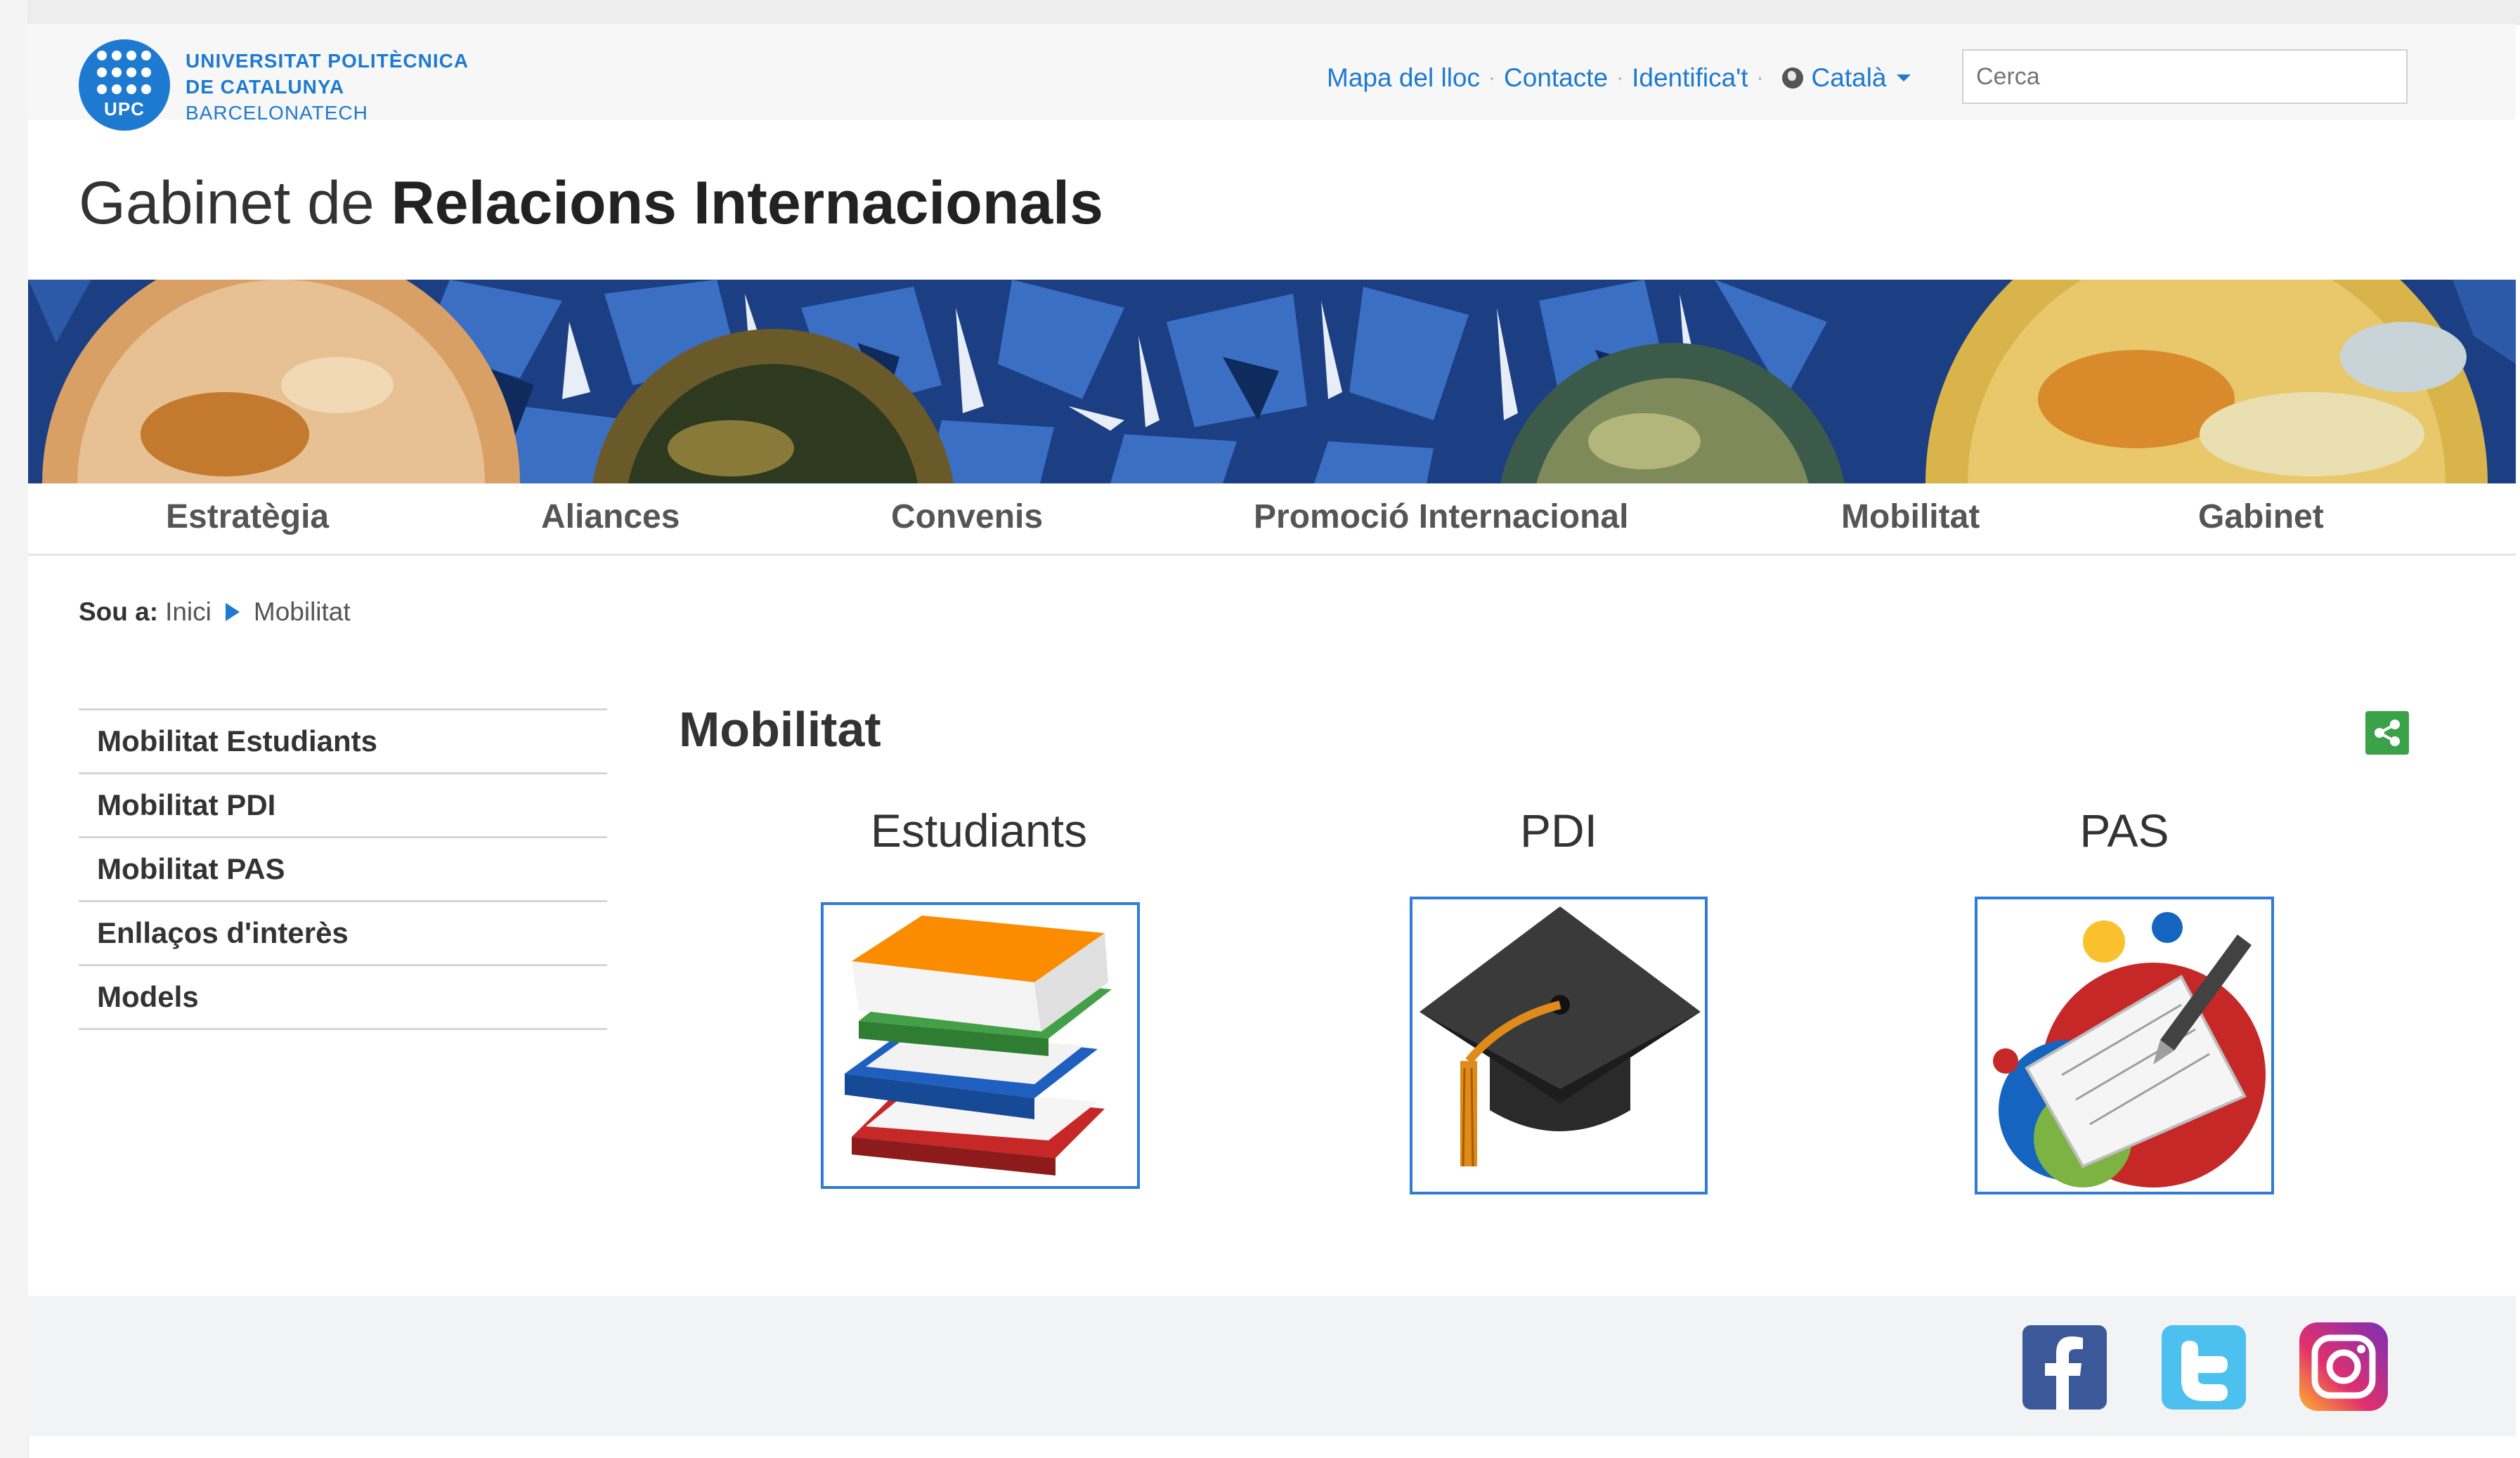 Image resolution: width=2520 pixels, height=1458 pixels. What do you see at coordinates (248, 516) in the screenshot?
I see `nav-item-estrategia: Estratègia` at bounding box center [248, 516].